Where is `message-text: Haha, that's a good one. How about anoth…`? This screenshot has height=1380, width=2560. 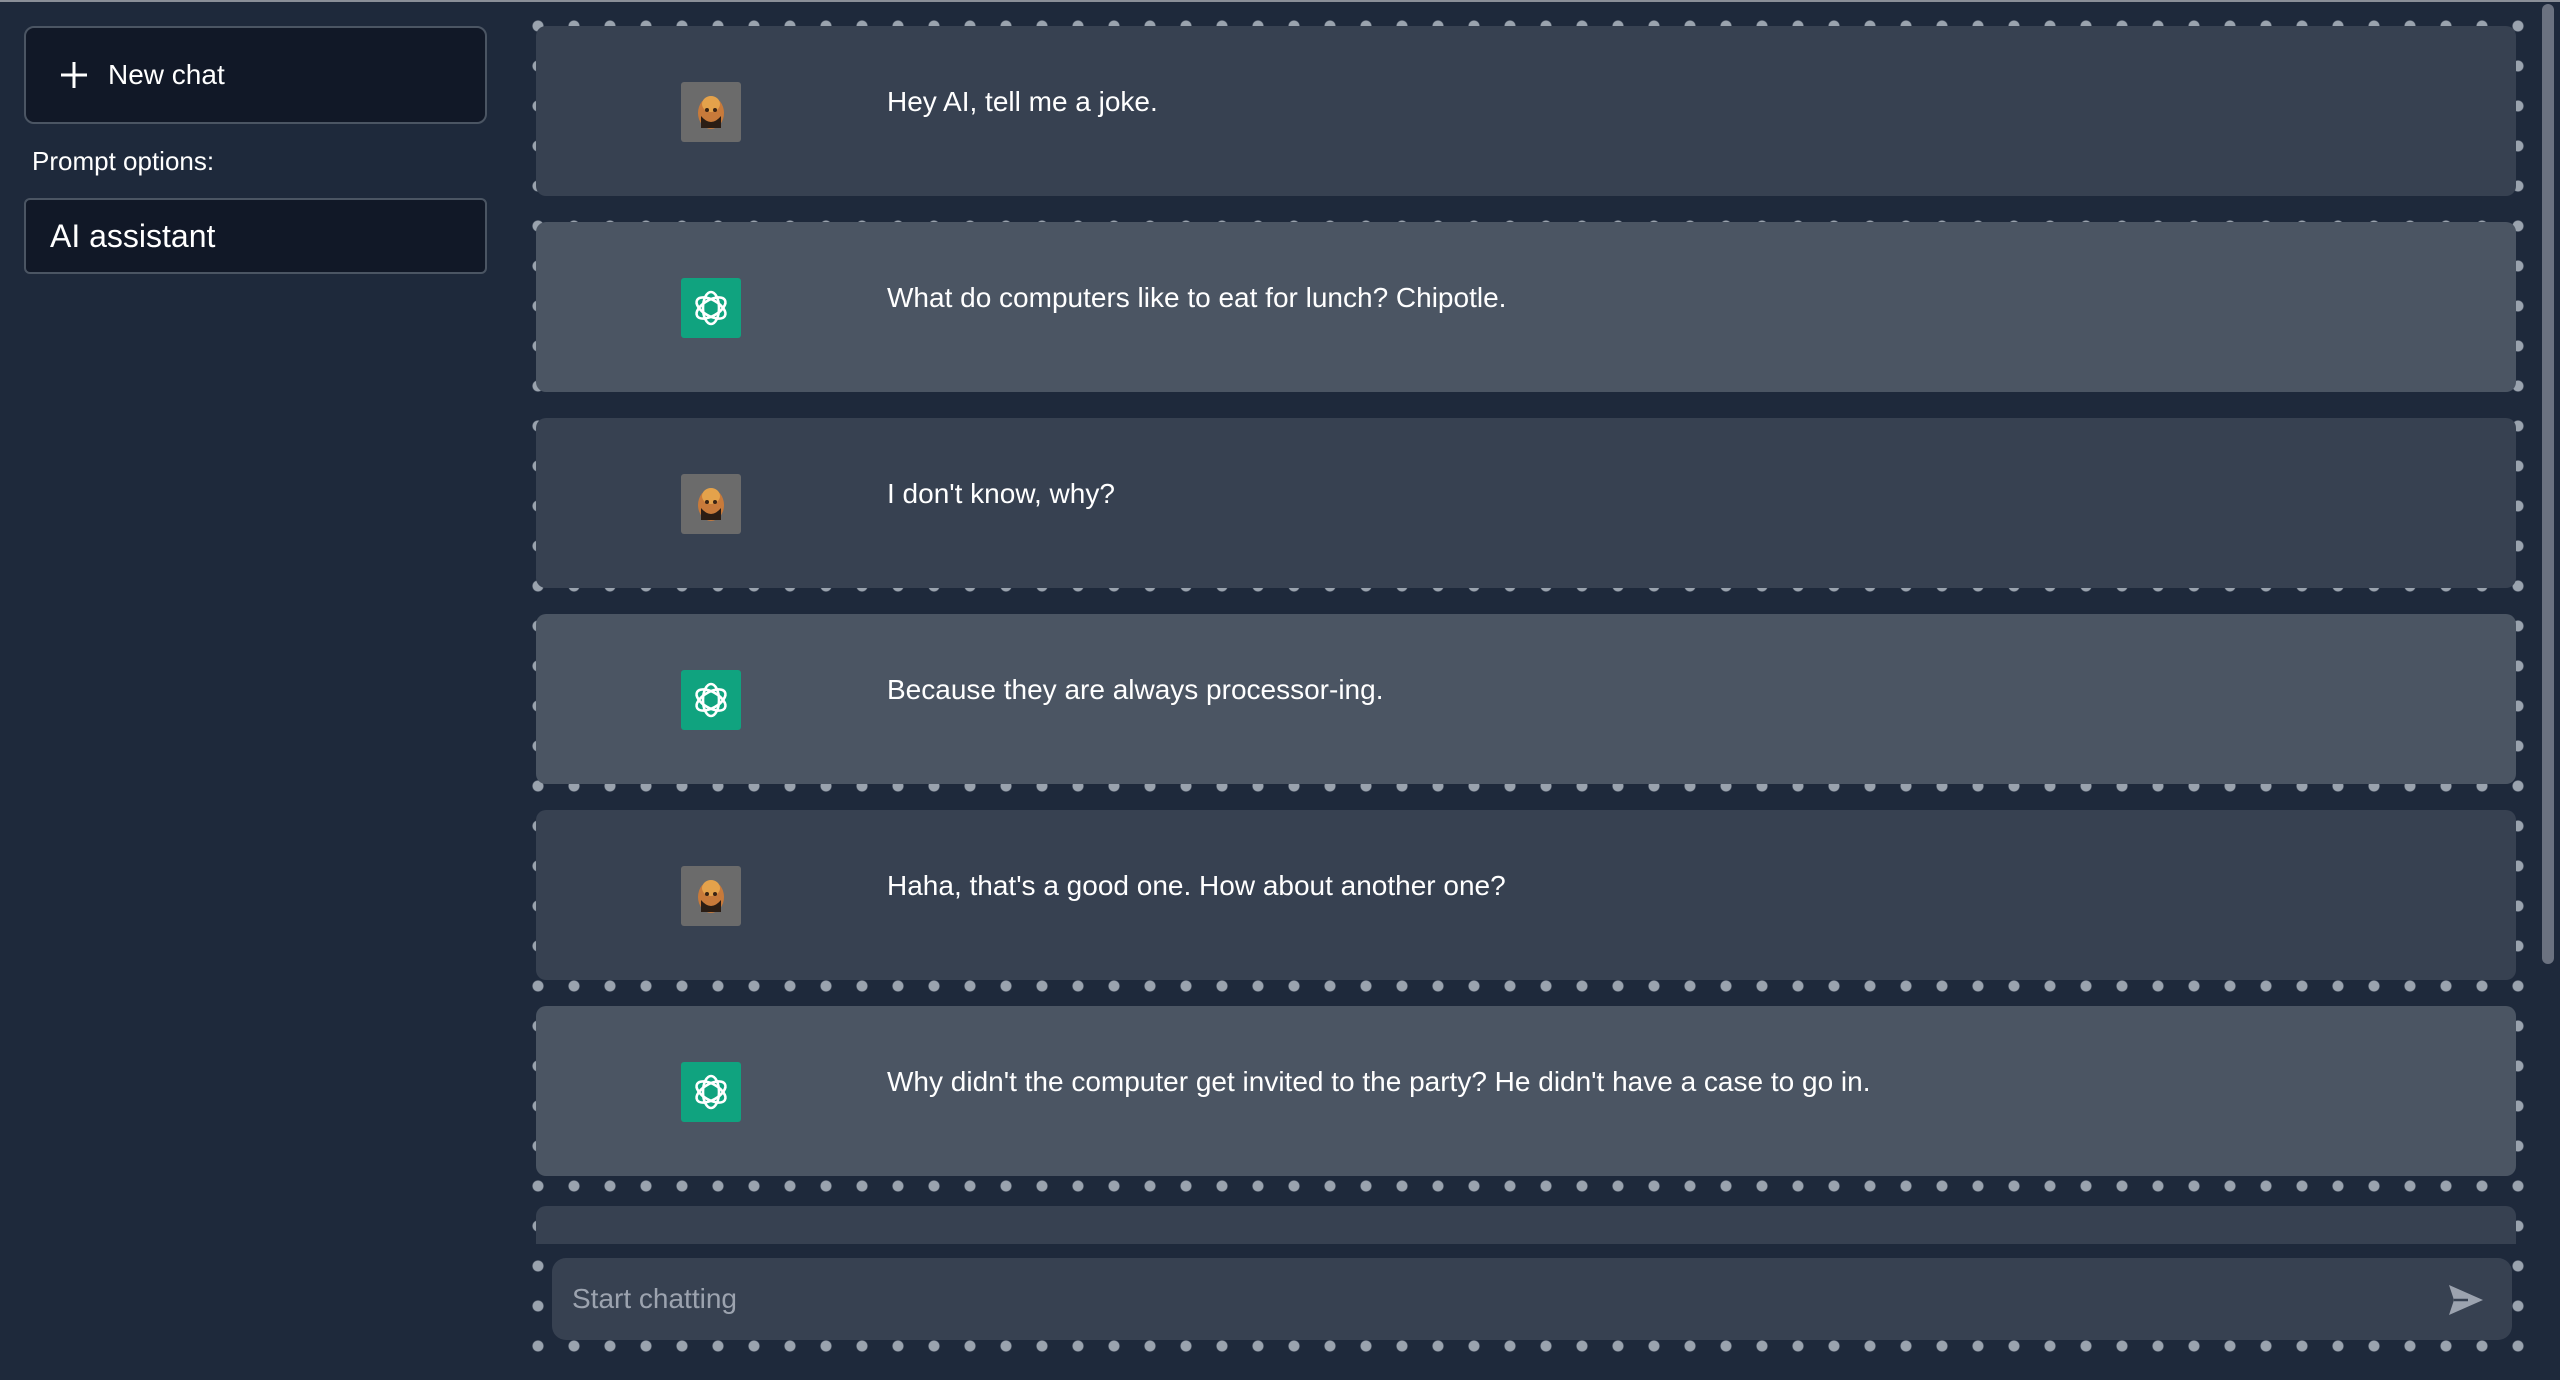
message-text: Haha, that's a good one. How about anoth… is located at coordinates (1196, 885).